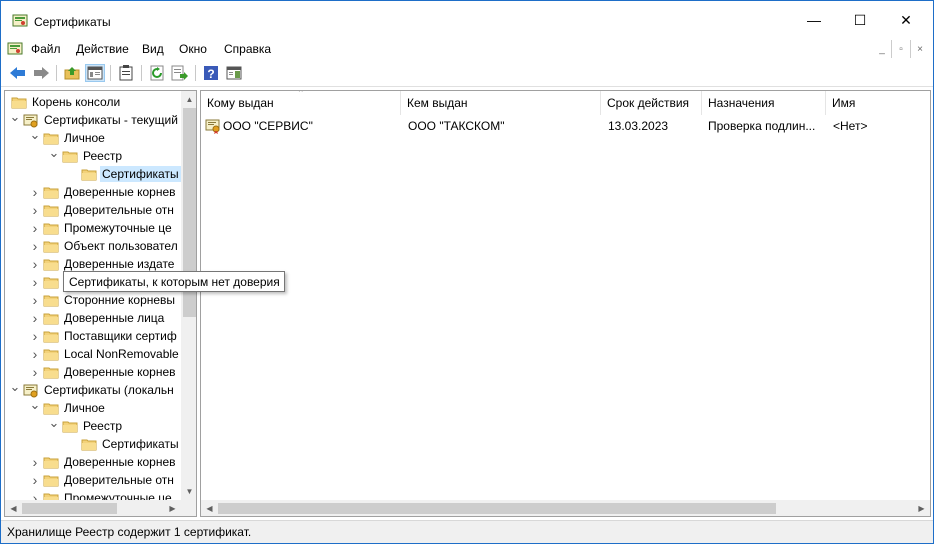  Describe the element at coordinates (46, 49) in the screenshot. I see `menu-file: Файл` at that location.